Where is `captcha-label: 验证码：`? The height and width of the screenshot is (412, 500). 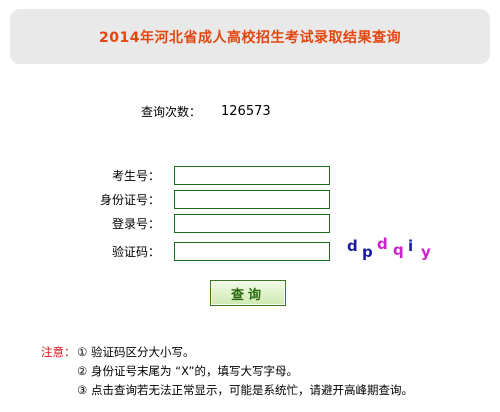
captcha-label: 验证码： is located at coordinates (135, 251).